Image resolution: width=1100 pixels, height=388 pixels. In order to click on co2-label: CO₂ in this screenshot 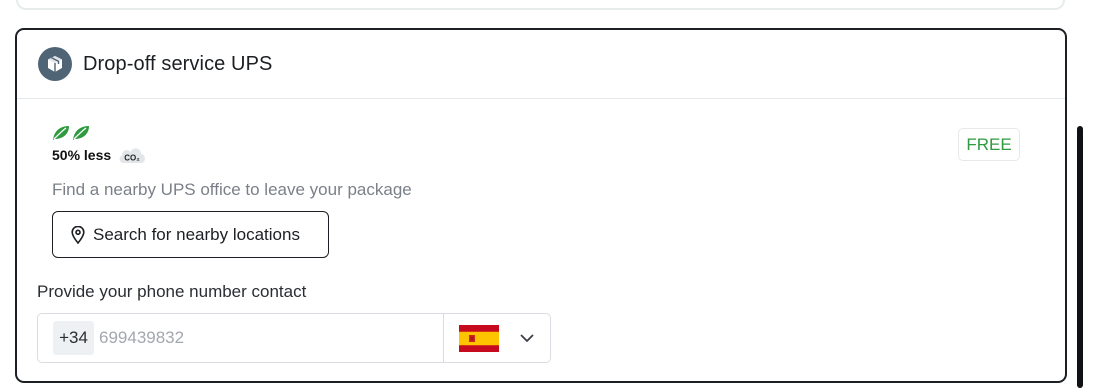, I will do `click(132, 158)`.